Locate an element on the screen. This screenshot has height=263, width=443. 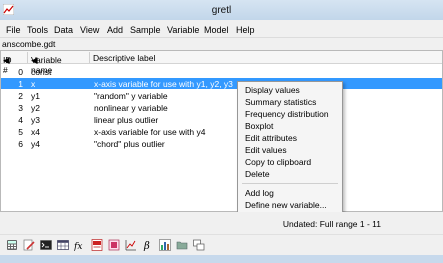
menu-item-boxplot: Boxplot is located at coordinates (259, 126).